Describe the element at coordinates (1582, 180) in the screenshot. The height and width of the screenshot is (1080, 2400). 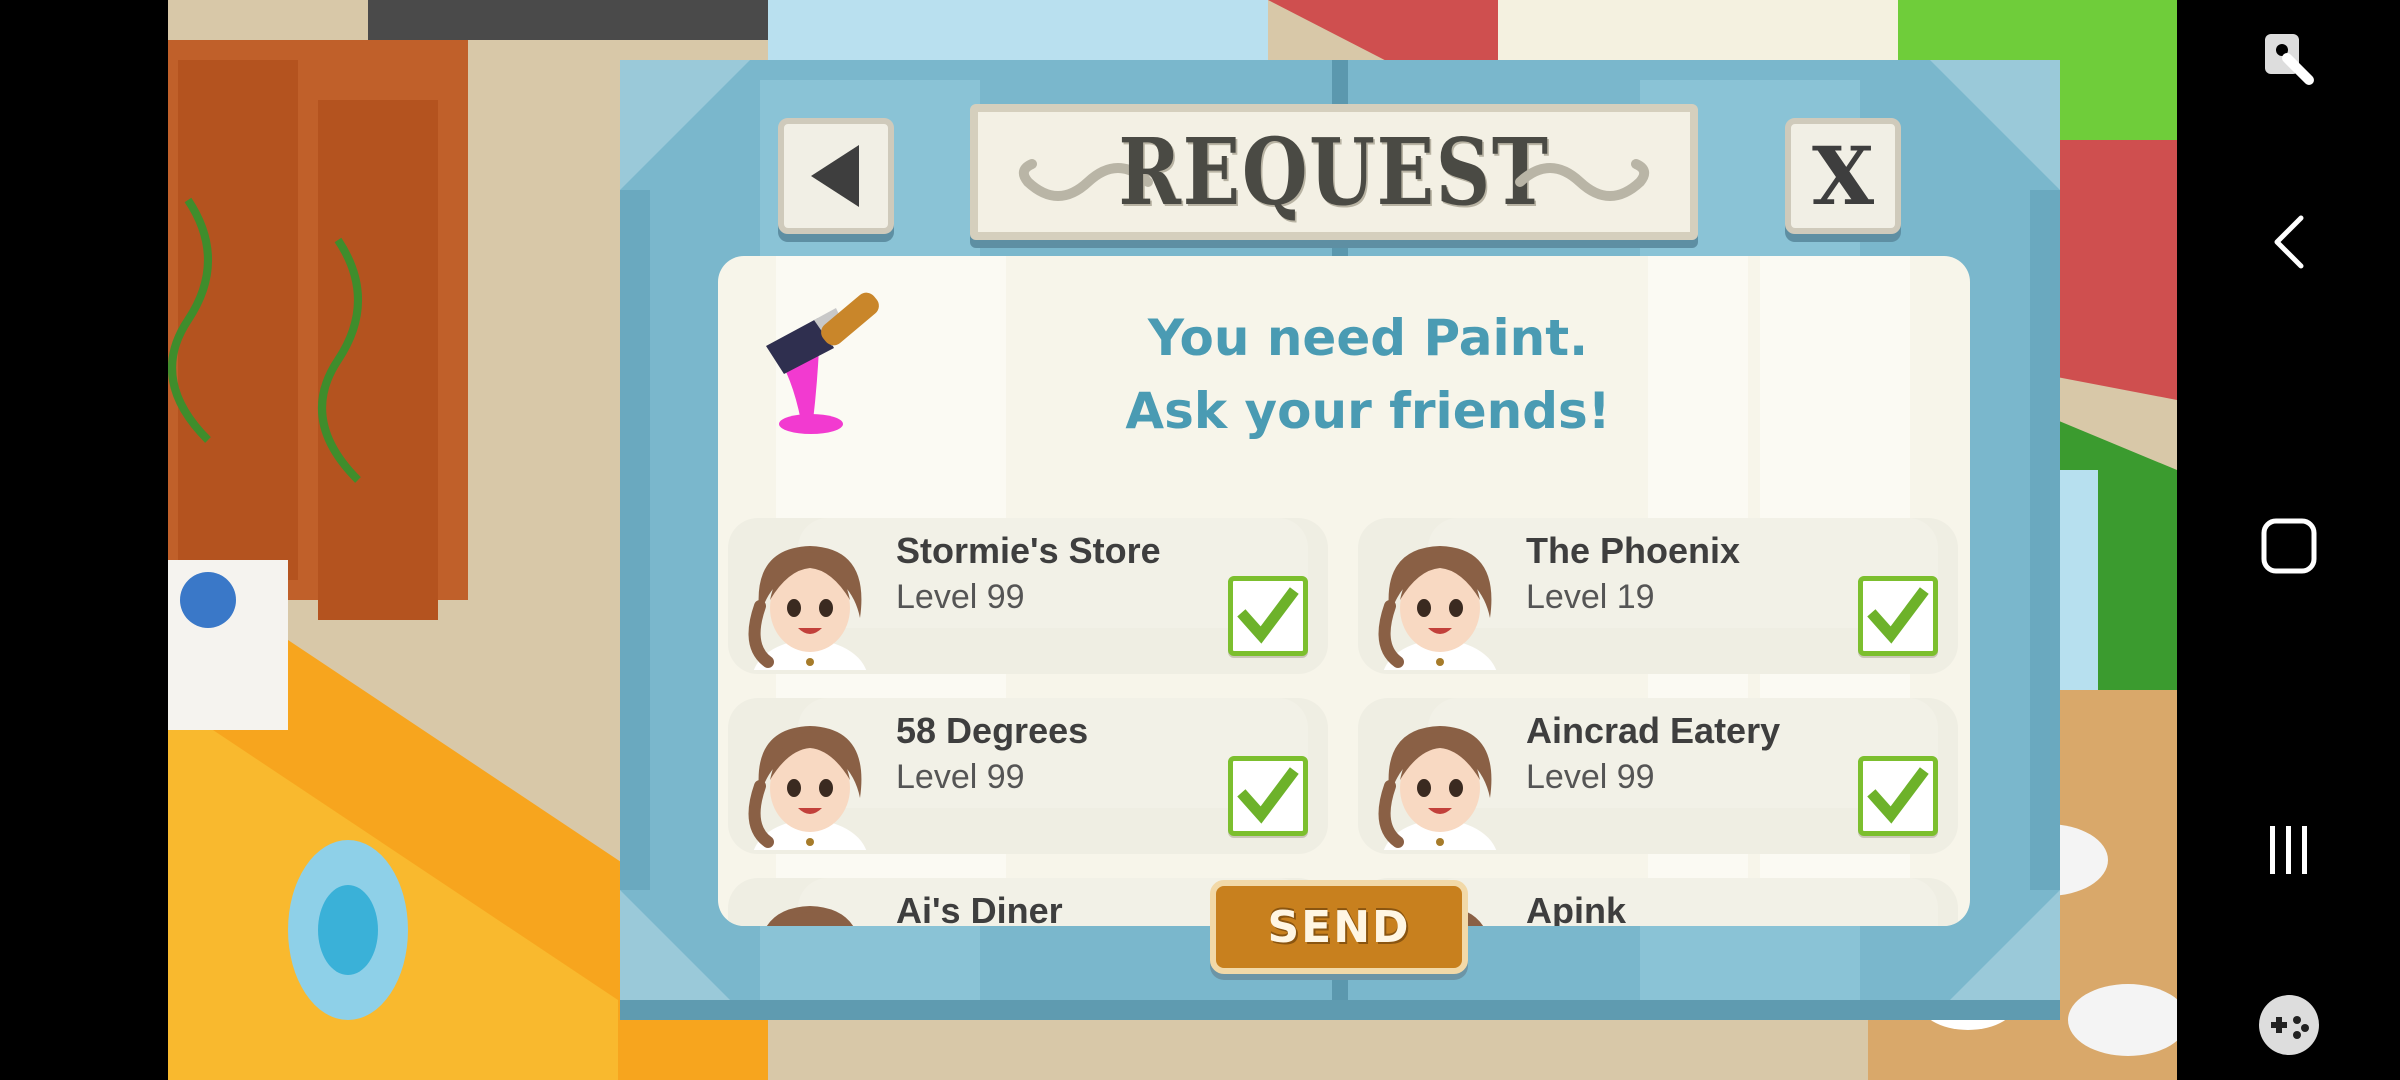
I see `right-swirl-ornament` at that location.